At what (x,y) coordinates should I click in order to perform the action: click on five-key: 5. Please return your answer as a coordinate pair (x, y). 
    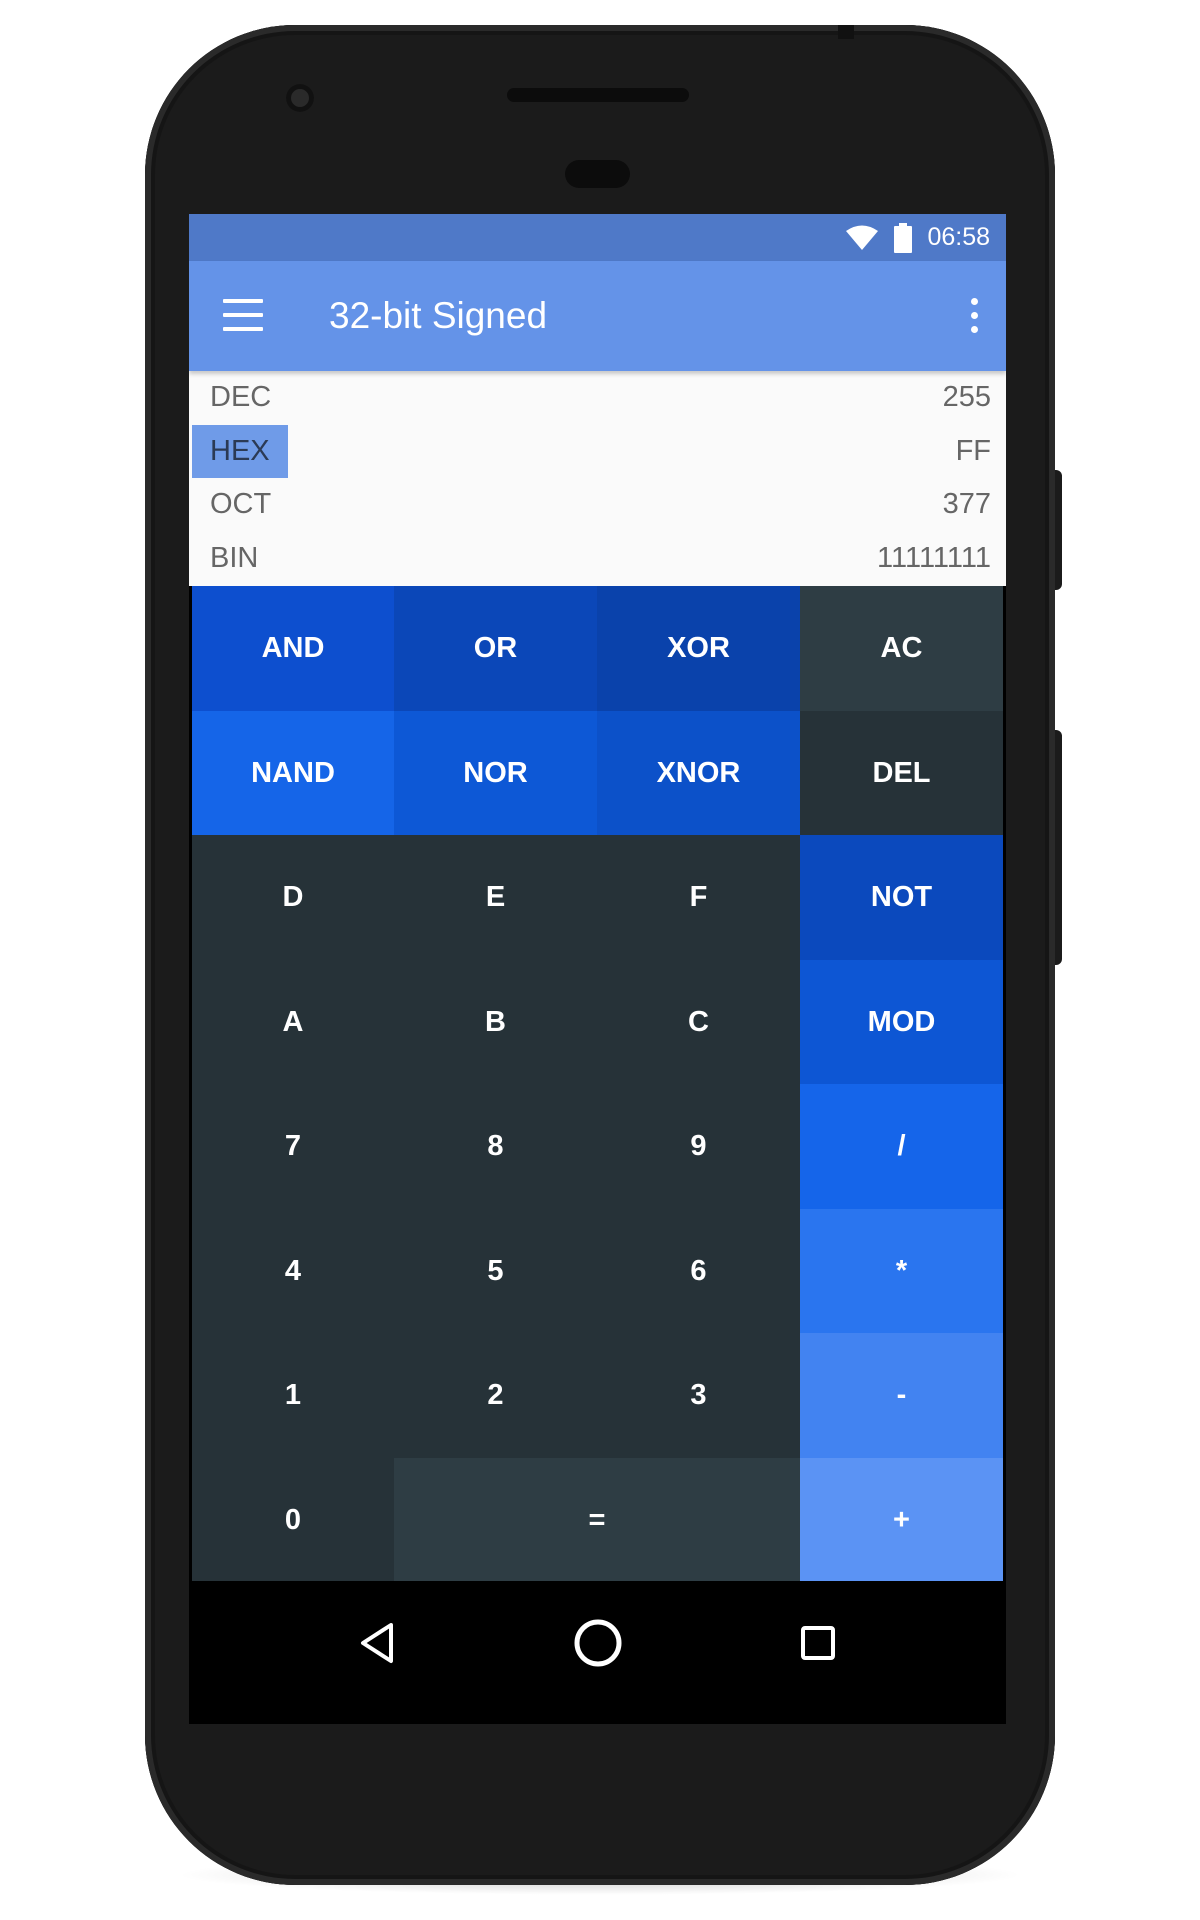
    Looking at the image, I should click on (495, 1271).